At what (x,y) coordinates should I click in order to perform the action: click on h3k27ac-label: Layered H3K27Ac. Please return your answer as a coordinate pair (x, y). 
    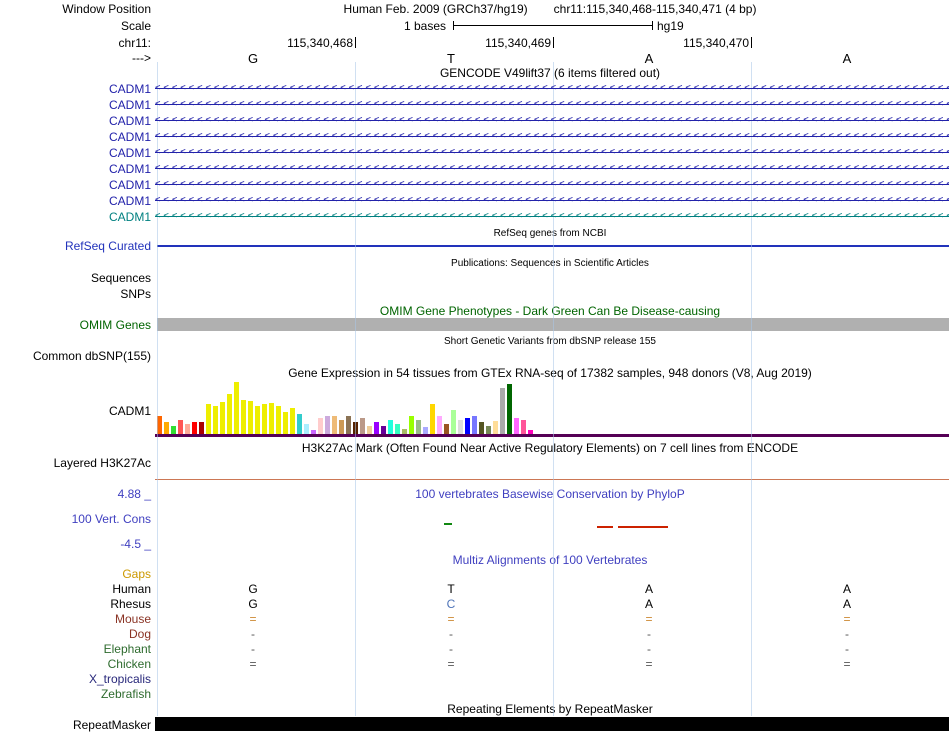
    Looking at the image, I should click on (75, 463).